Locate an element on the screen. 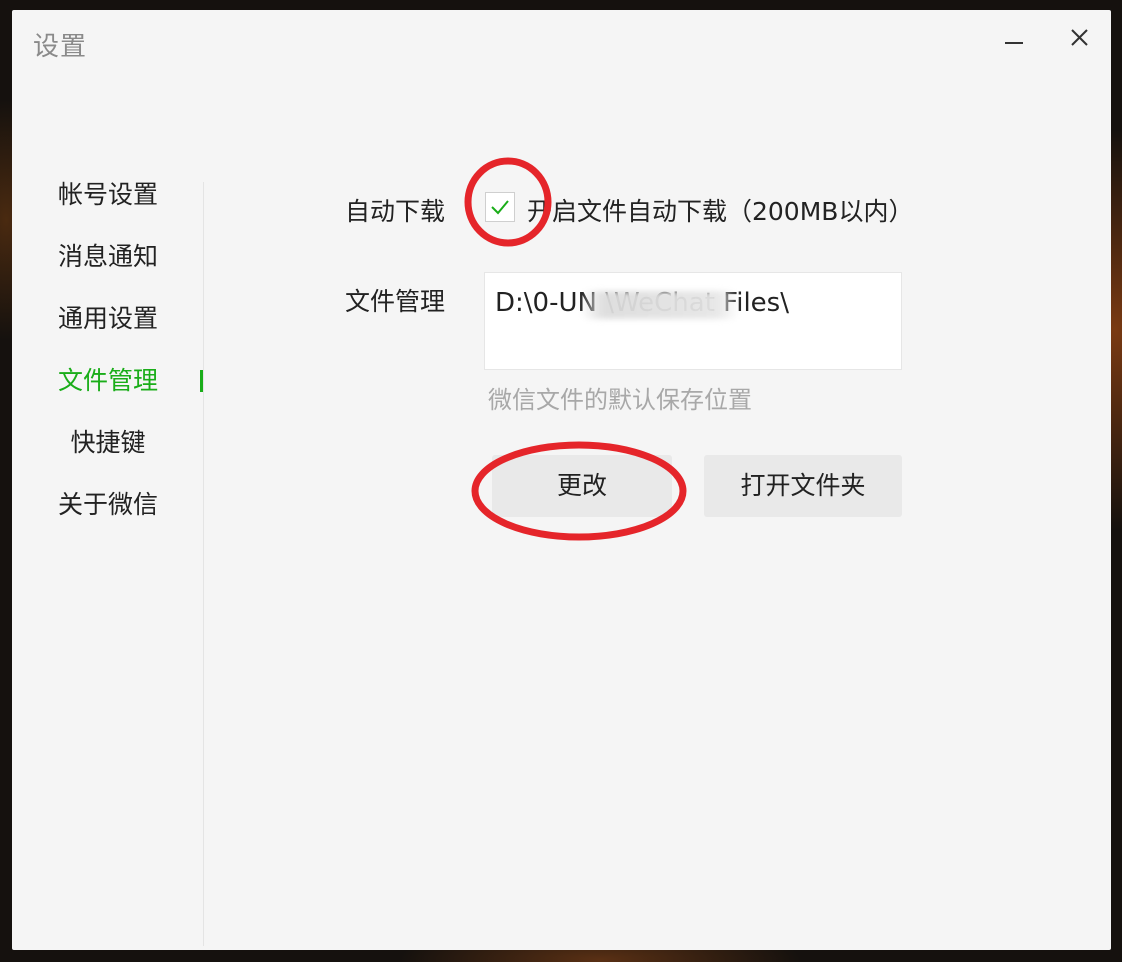  auto-download-label: 自动下载 is located at coordinates (395, 211).